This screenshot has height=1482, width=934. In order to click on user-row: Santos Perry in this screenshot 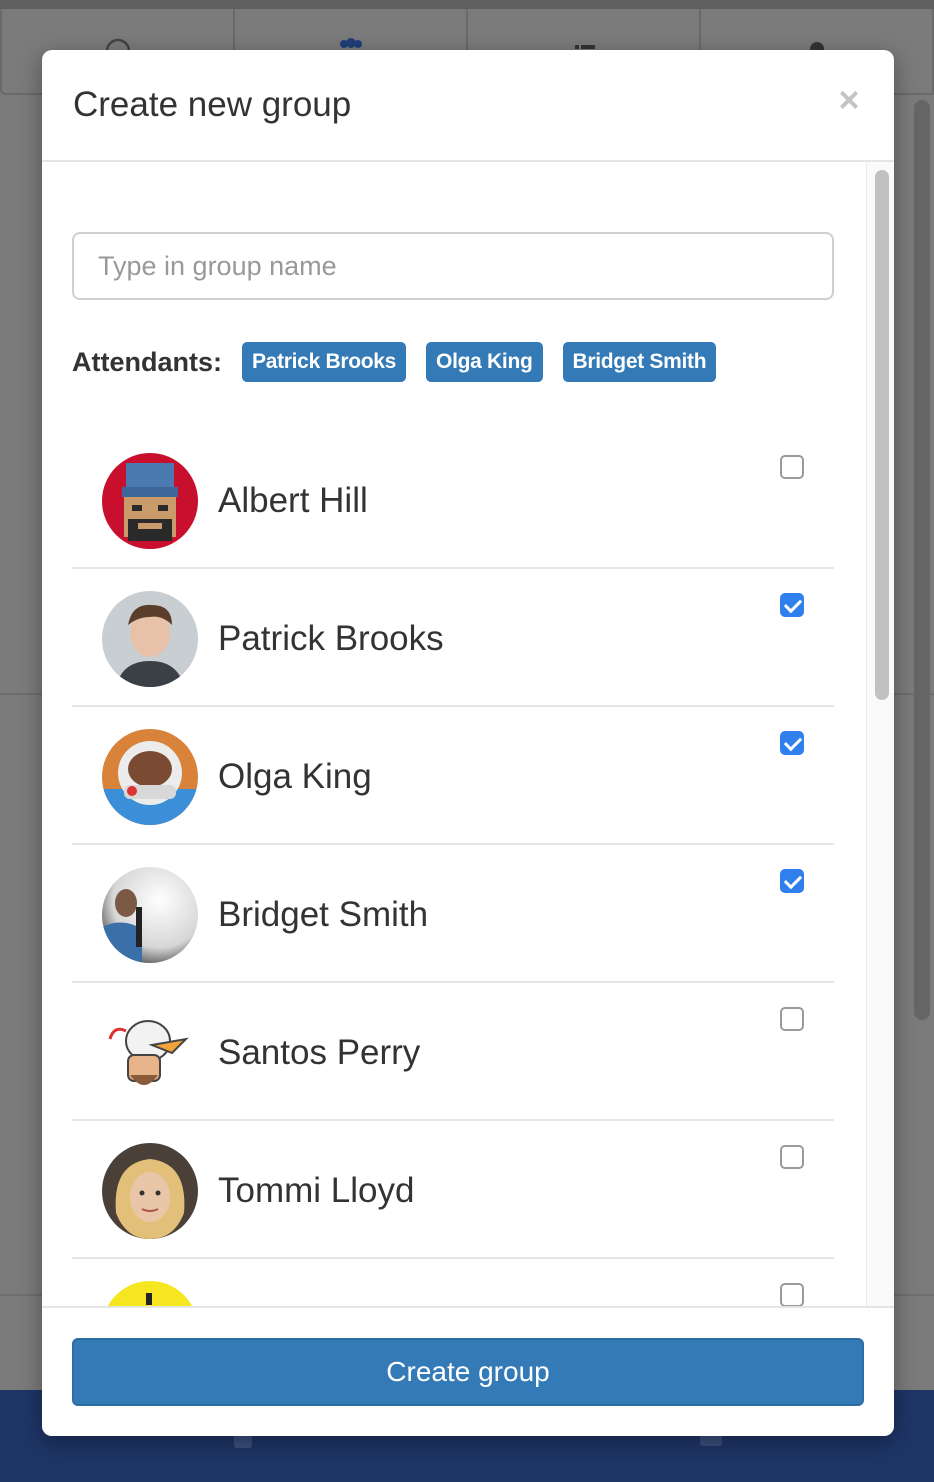, I will do `click(453, 1052)`.